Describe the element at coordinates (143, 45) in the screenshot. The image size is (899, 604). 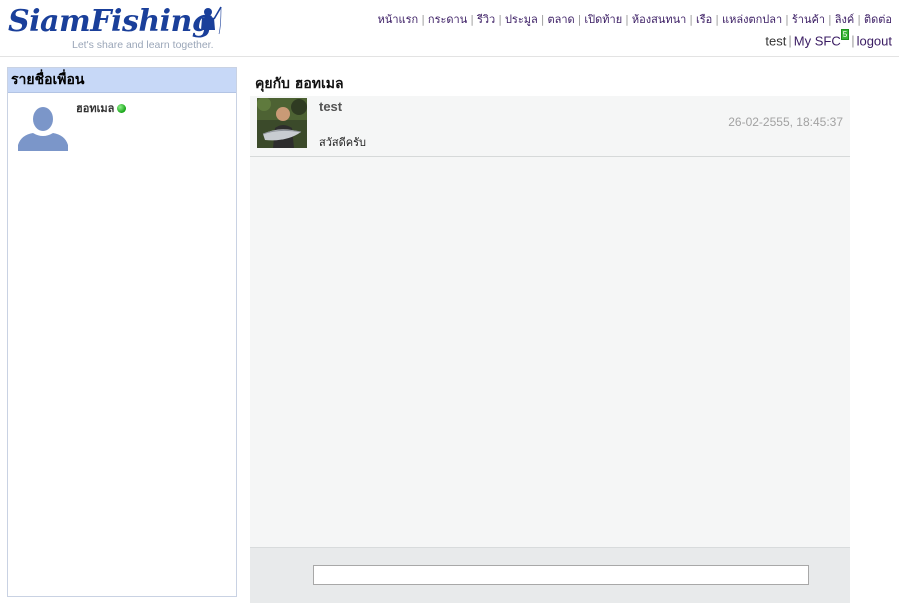
I see `logo-tagline: Let's share and learn together.` at that location.